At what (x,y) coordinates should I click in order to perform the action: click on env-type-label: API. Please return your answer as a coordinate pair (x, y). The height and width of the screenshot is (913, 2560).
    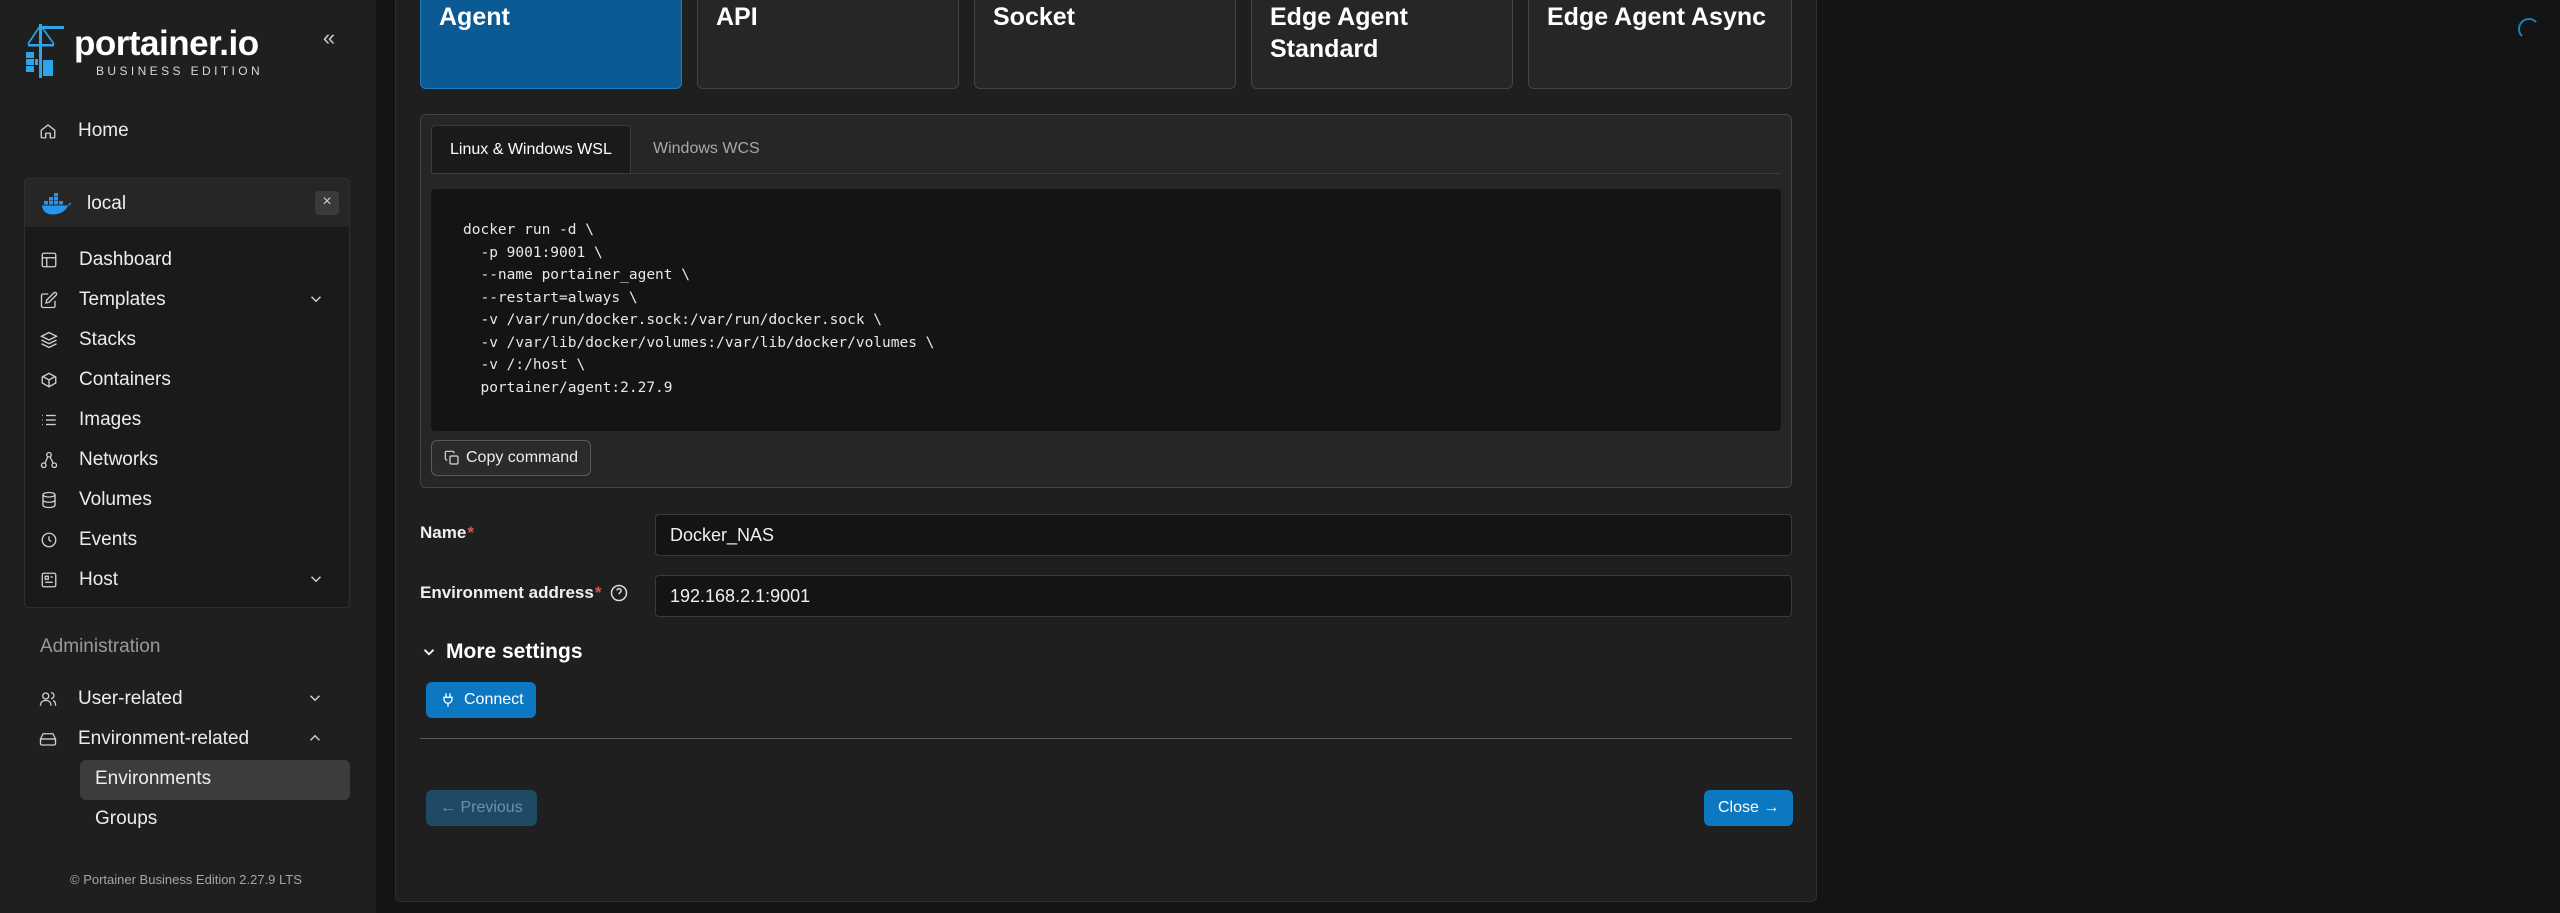
    Looking at the image, I should click on (737, 17).